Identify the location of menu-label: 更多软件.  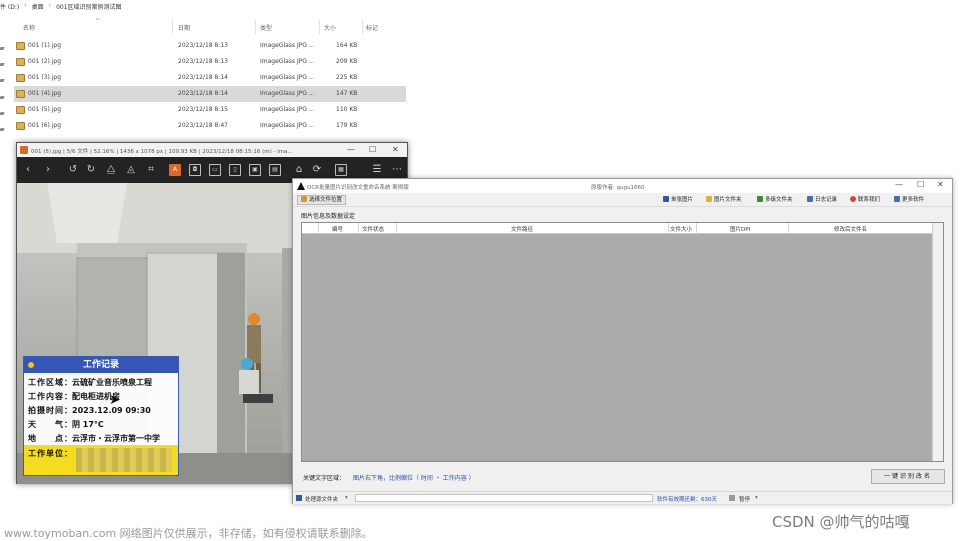
(913, 200).